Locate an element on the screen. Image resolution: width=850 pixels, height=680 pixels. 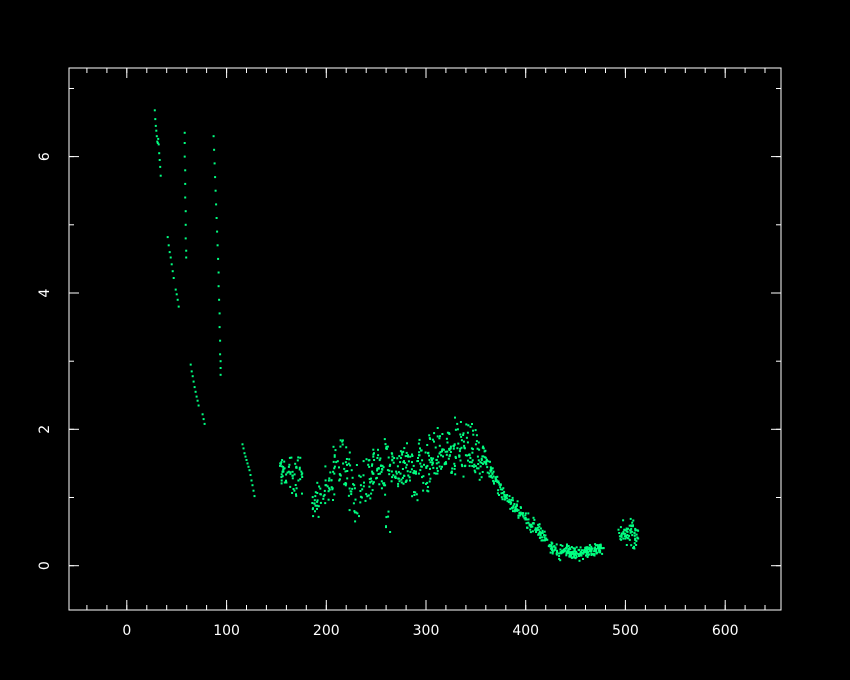
y-tick-label: 4 is located at coordinates (45, 292).